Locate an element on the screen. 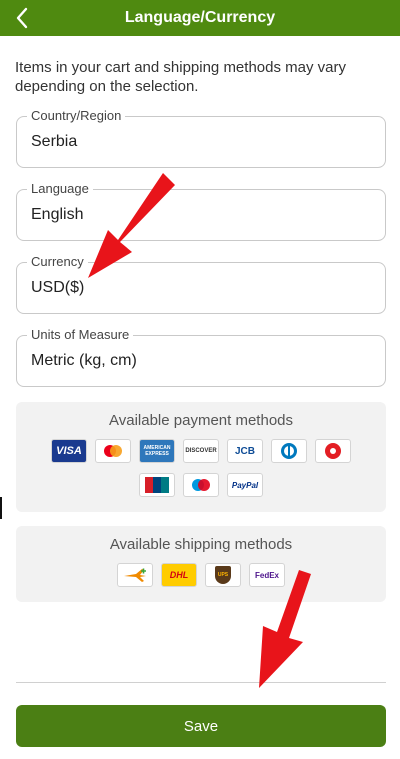 The image size is (400, 759). save-button: Save is located at coordinates (201, 726).